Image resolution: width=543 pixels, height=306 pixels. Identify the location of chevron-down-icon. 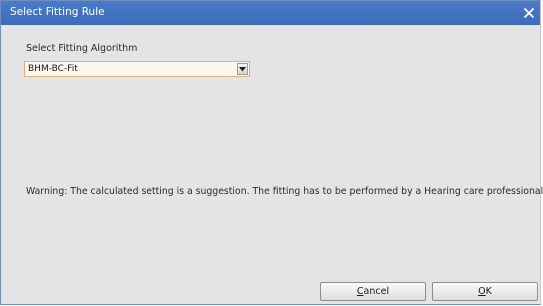
(242, 69).